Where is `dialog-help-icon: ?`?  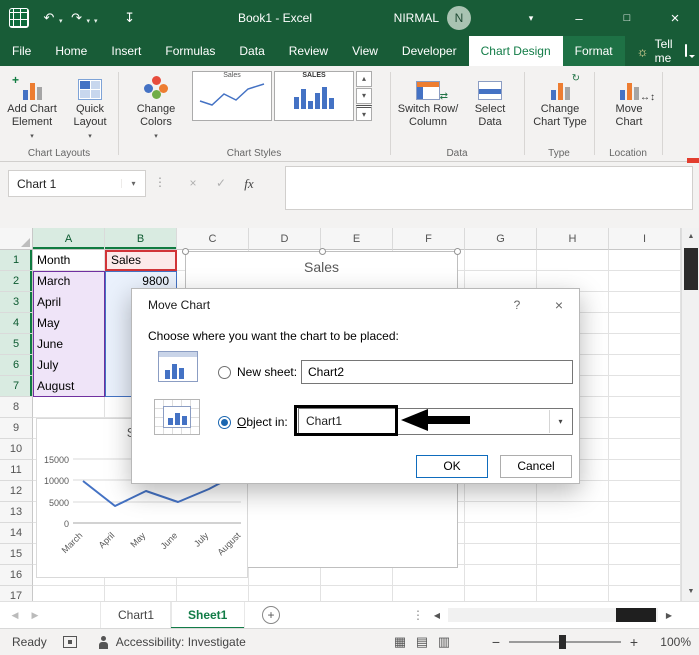
dialog-help-icon: ? is located at coordinates (517, 305).